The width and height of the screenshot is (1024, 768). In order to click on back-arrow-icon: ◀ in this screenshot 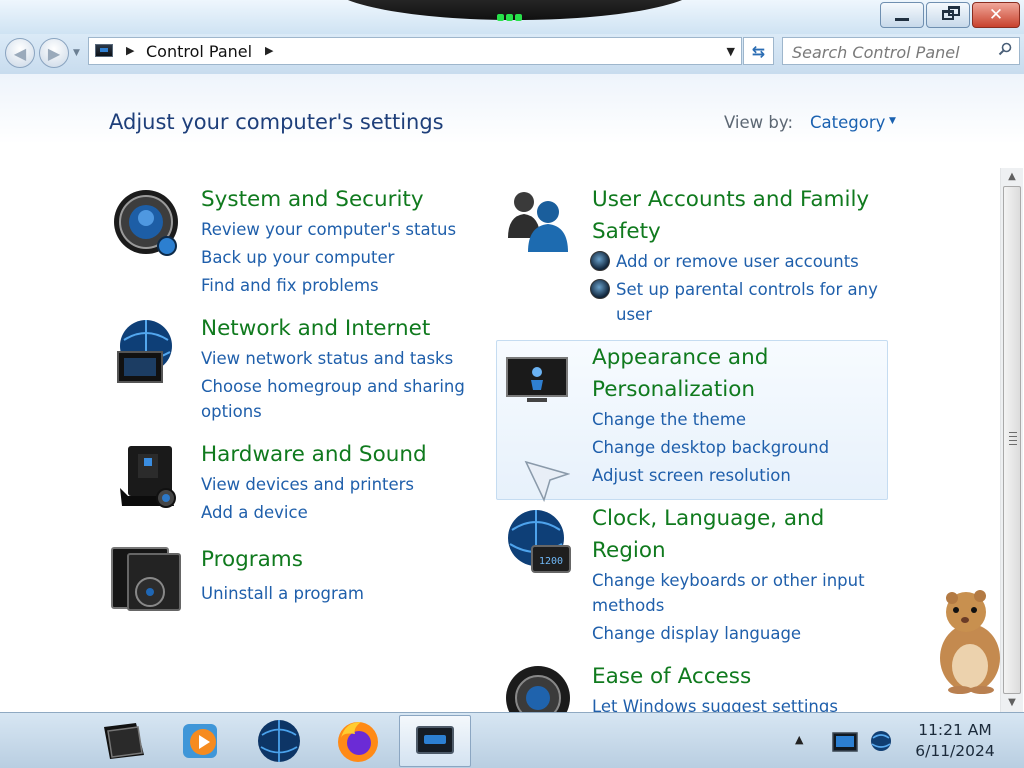, I will do `click(20, 53)`.